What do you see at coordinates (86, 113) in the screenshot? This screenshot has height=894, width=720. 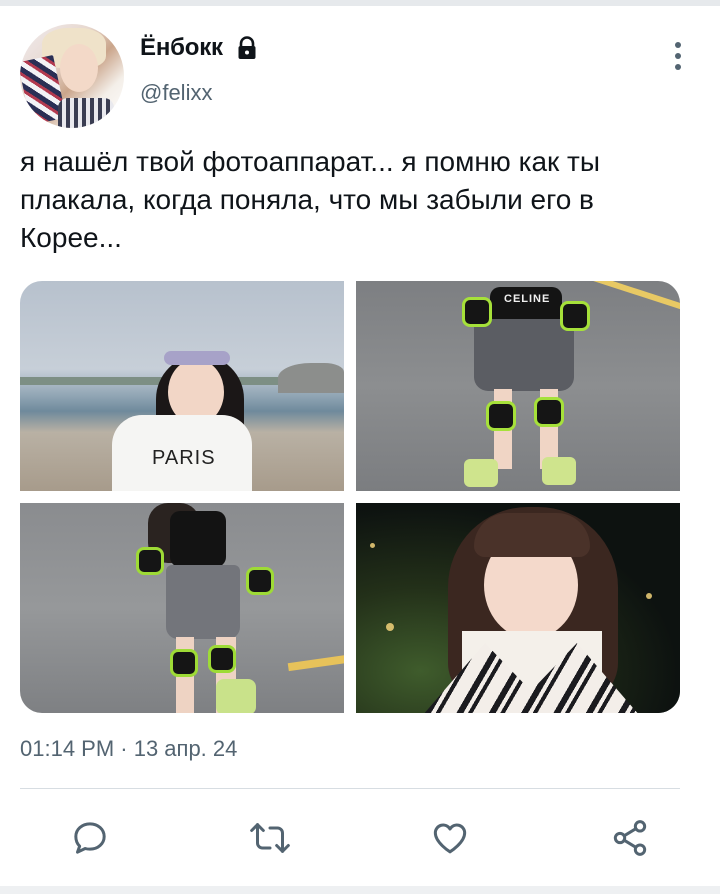 I see `avatar-clothing` at bounding box center [86, 113].